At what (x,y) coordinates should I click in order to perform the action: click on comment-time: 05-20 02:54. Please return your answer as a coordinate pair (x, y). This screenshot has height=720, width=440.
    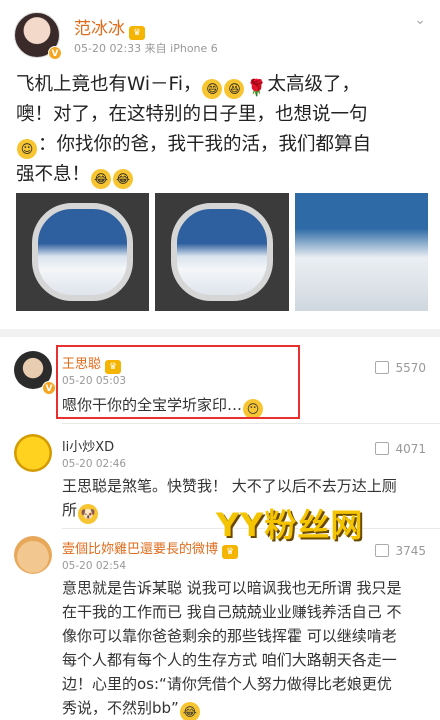
    Looking at the image, I should click on (94, 566).